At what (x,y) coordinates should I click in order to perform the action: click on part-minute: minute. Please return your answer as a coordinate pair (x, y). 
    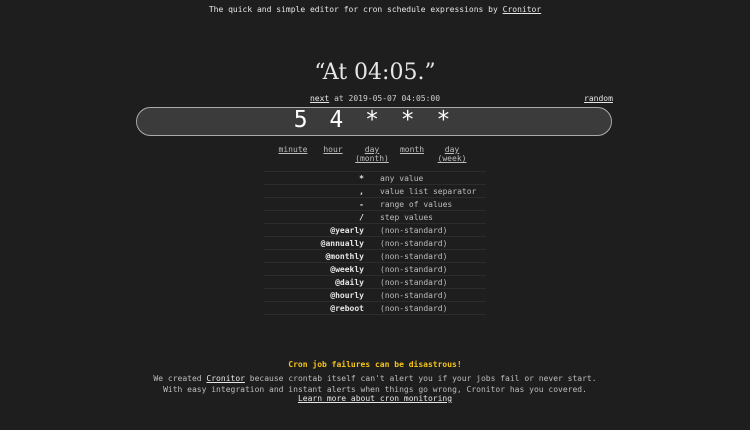
    Looking at the image, I should click on (293, 149).